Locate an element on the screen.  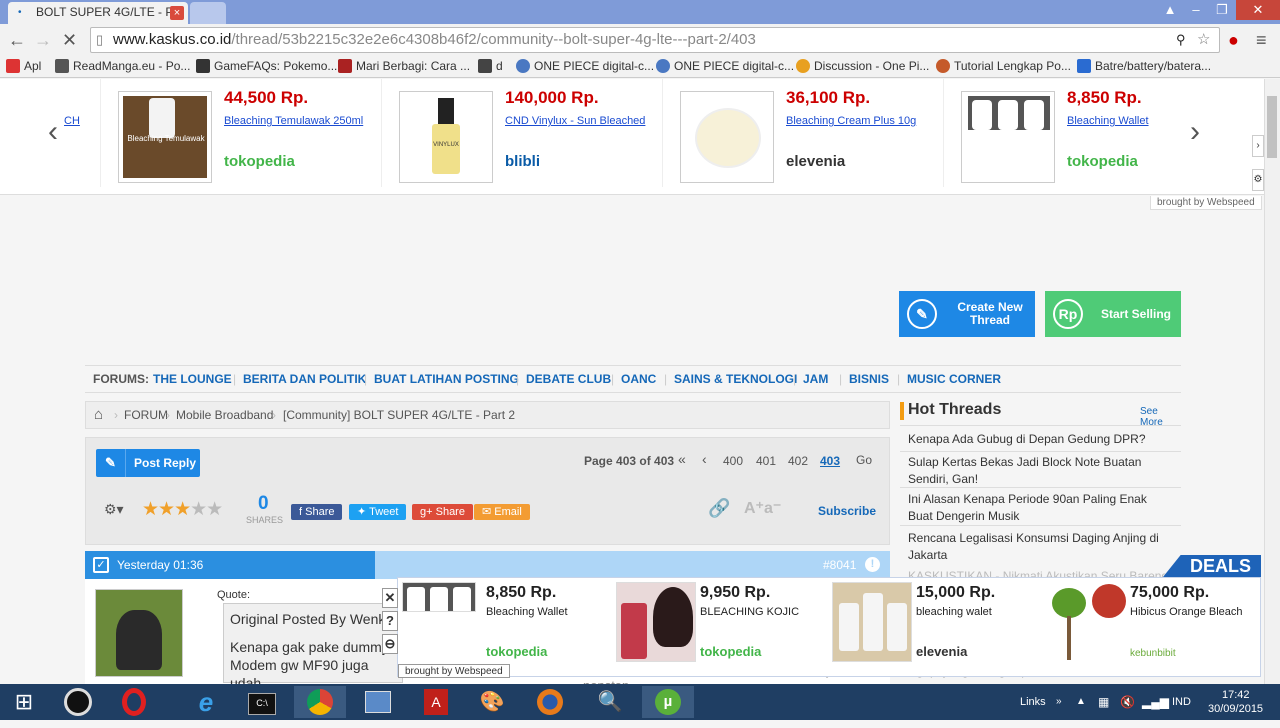
forum-link-latihan-posting: BUAT LATIHAN POSTING is located at coordinates (446, 379).